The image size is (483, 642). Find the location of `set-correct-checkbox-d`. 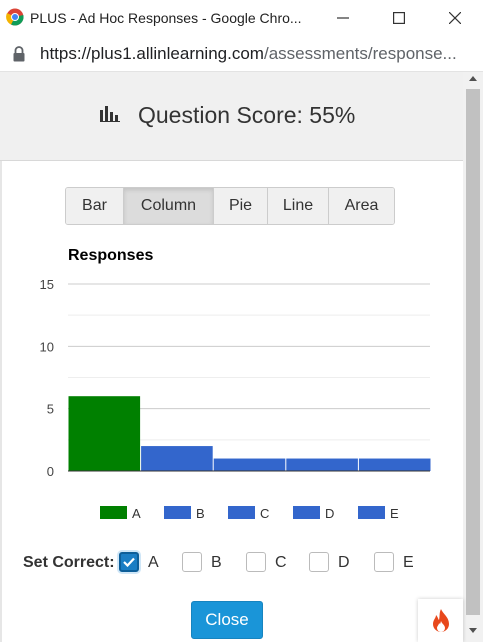

set-correct-checkbox-d is located at coordinates (319, 562).